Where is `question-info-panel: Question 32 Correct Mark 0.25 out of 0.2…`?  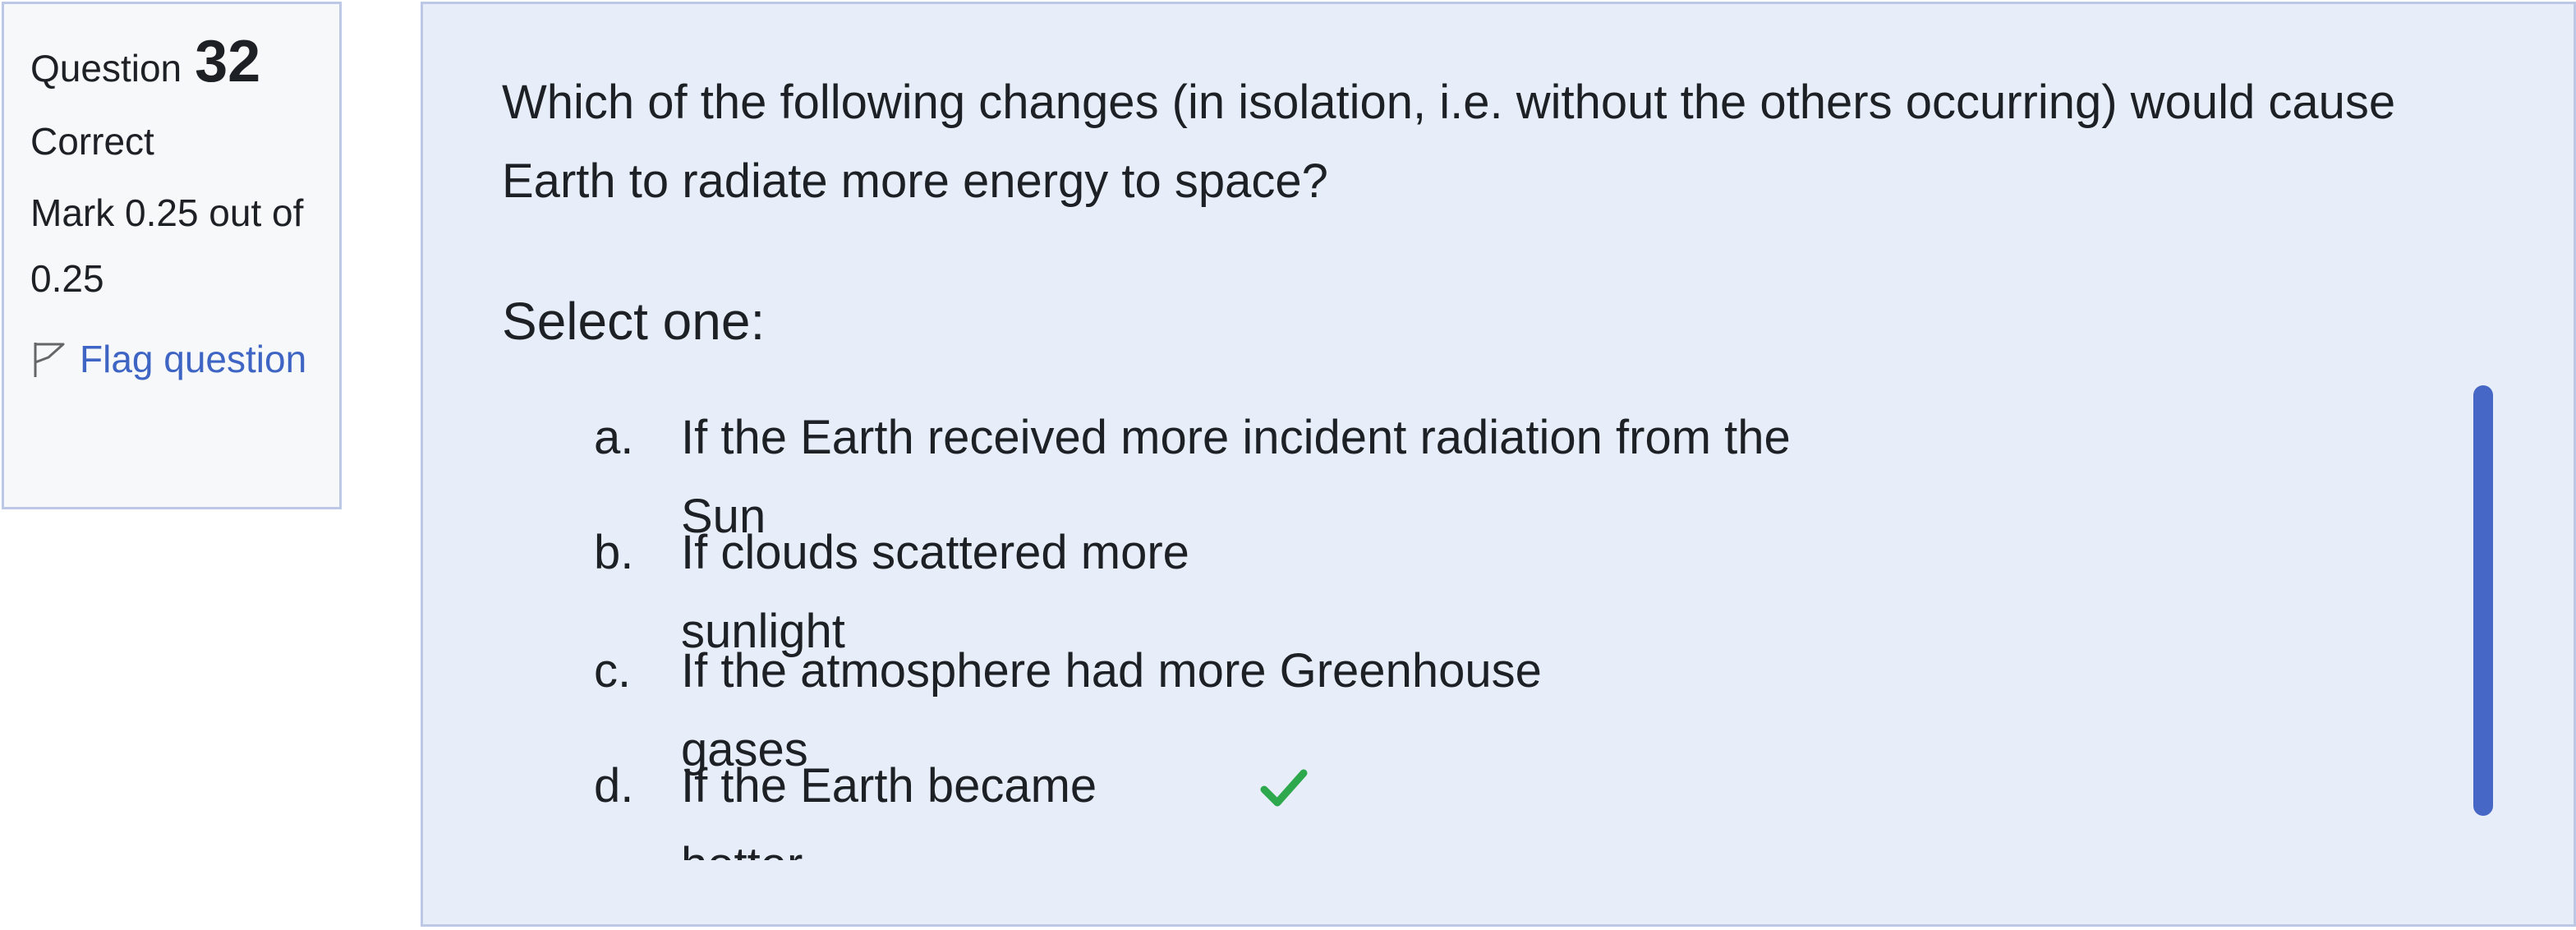 question-info-panel: Question 32 Correct Mark 0.25 out of 0.2… is located at coordinates (172, 255).